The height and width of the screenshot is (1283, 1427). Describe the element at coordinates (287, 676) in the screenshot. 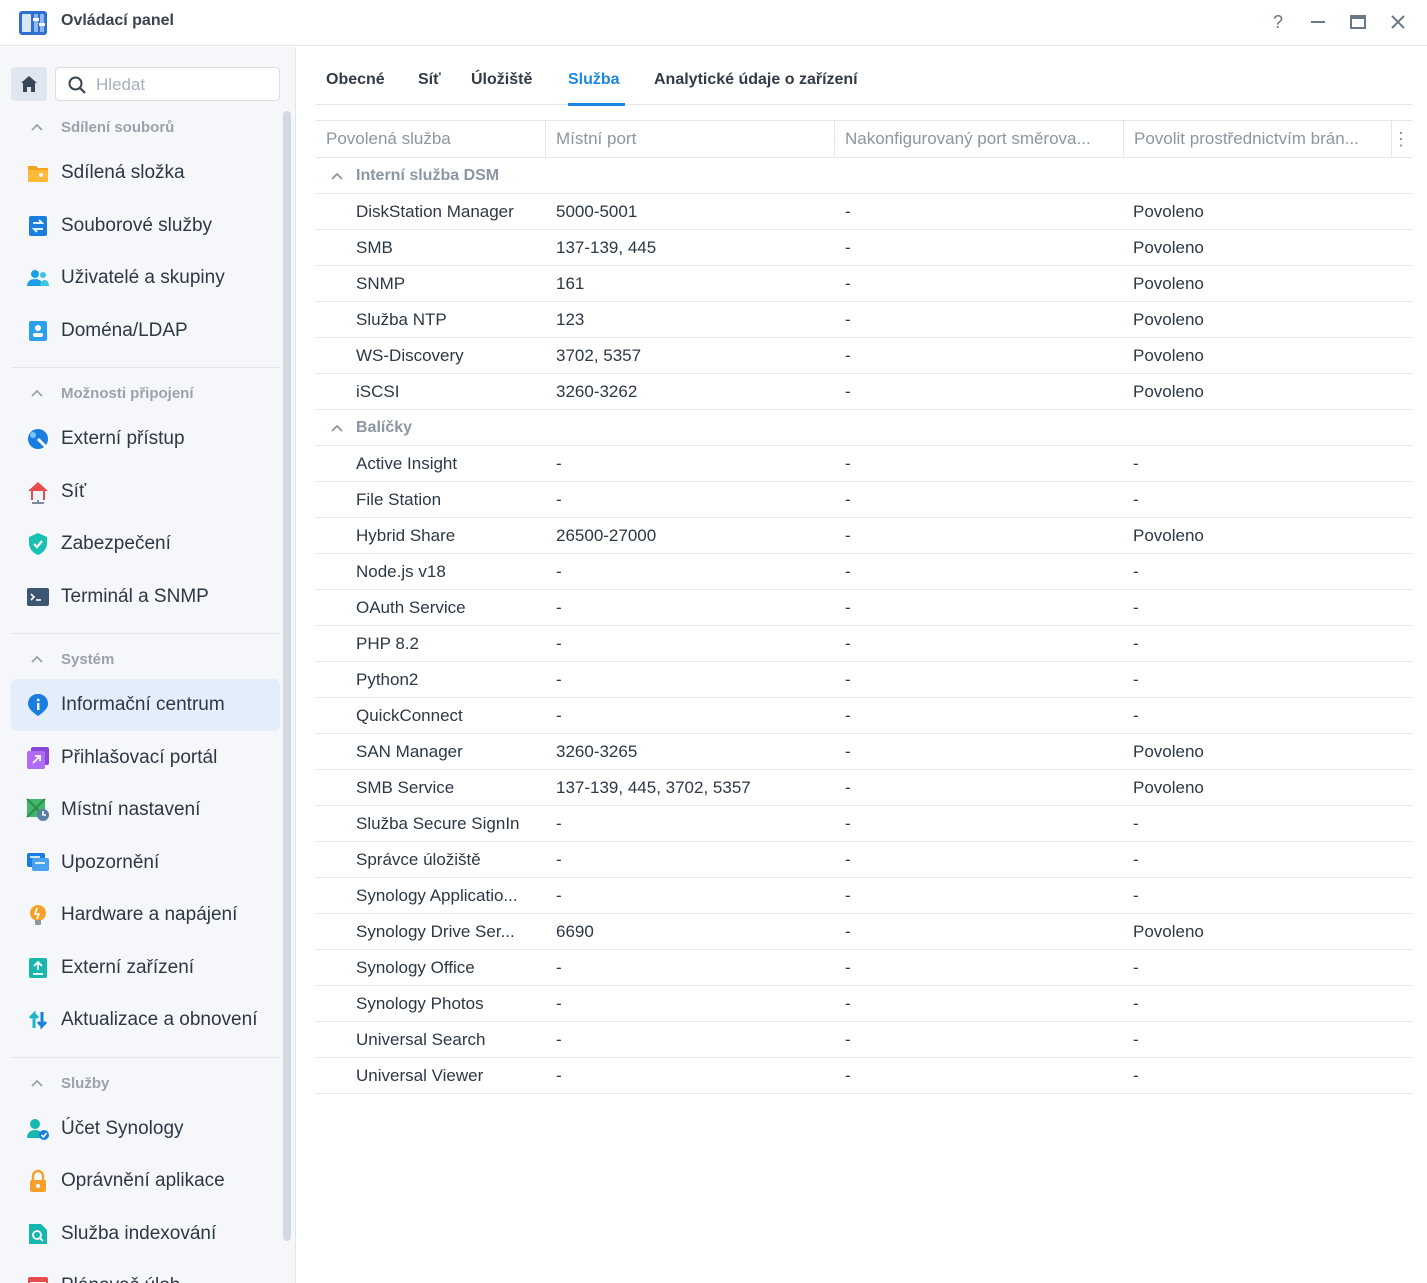

I see `sidebar-scrollbar` at that location.